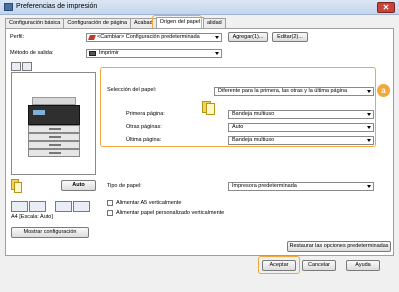  Describe the element at coordinates (27, 66) in the screenshot. I see `preview-printer-icon` at that location.